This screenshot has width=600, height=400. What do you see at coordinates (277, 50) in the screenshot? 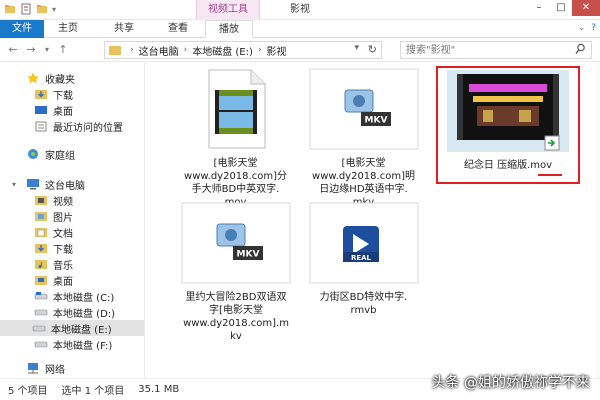
I see `breadcrumb-videos-folder: 影视` at bounding box center [277, 50].